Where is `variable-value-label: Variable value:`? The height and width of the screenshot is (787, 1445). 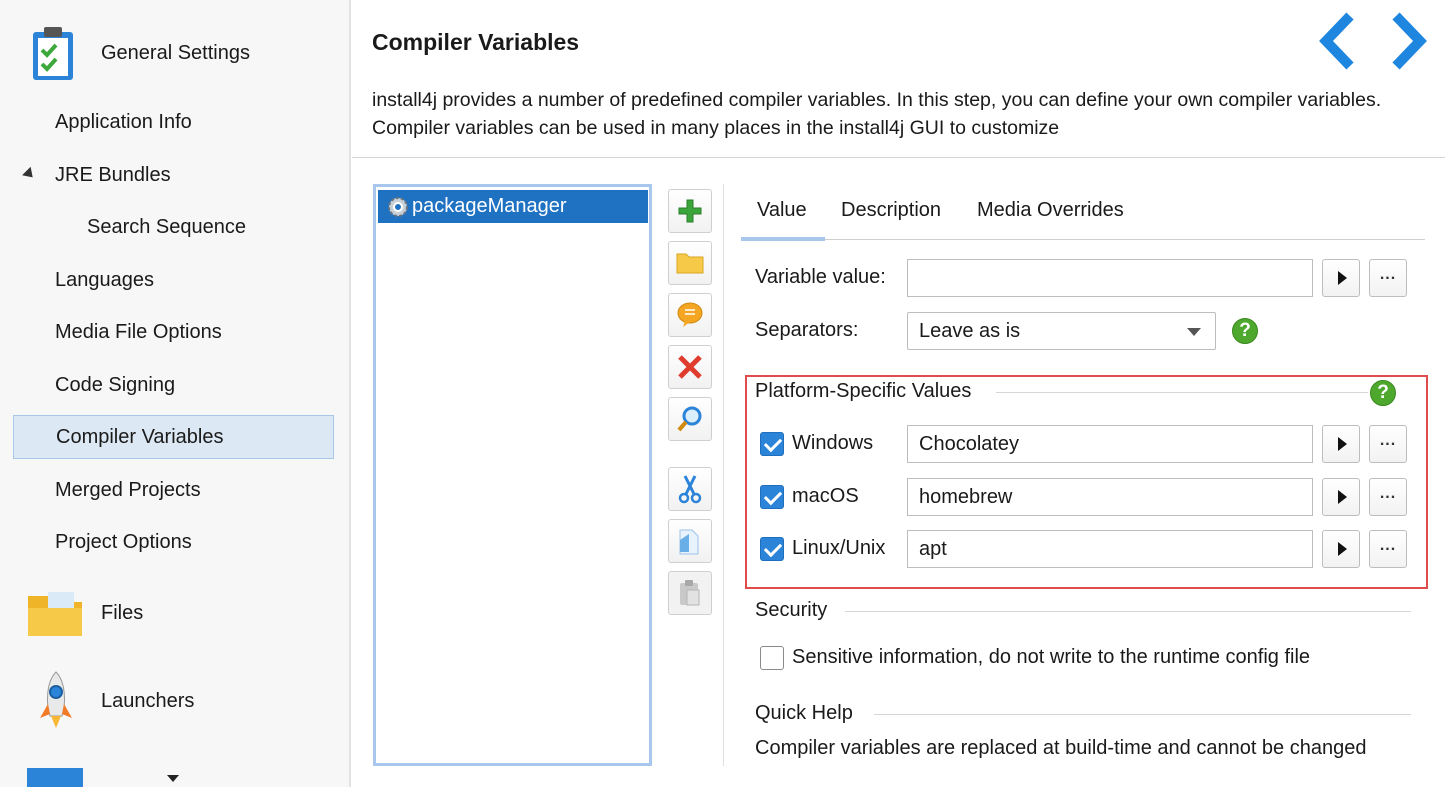 variable-value-label: Variable value: is located at coordinates (820, 277).